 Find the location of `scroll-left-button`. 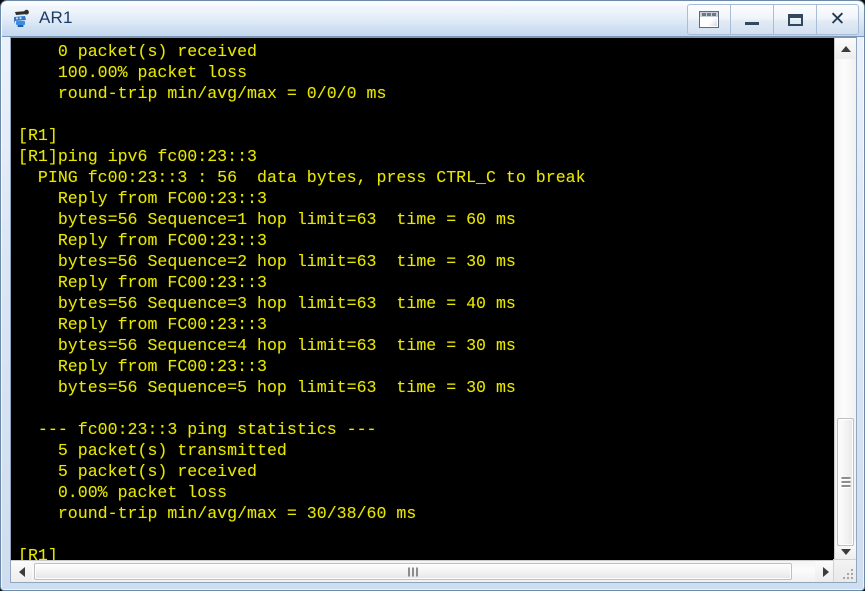

scroll-left-button is located at coordinates (21, 571).